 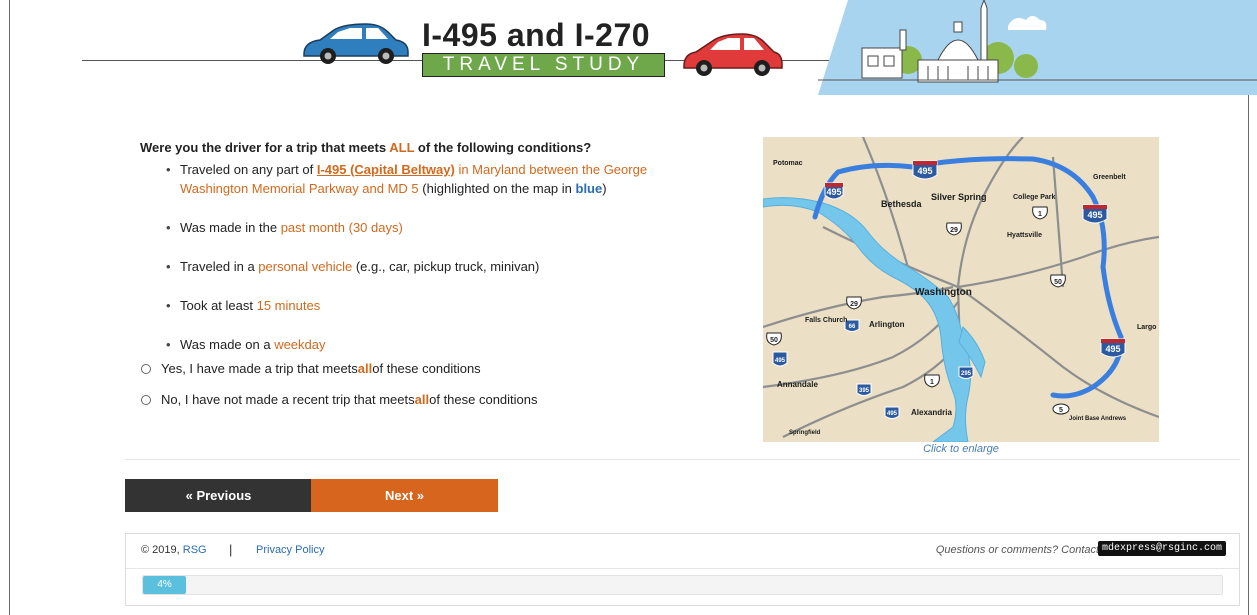 I want to click on blue-car-icon, so click(x=356, y=43).